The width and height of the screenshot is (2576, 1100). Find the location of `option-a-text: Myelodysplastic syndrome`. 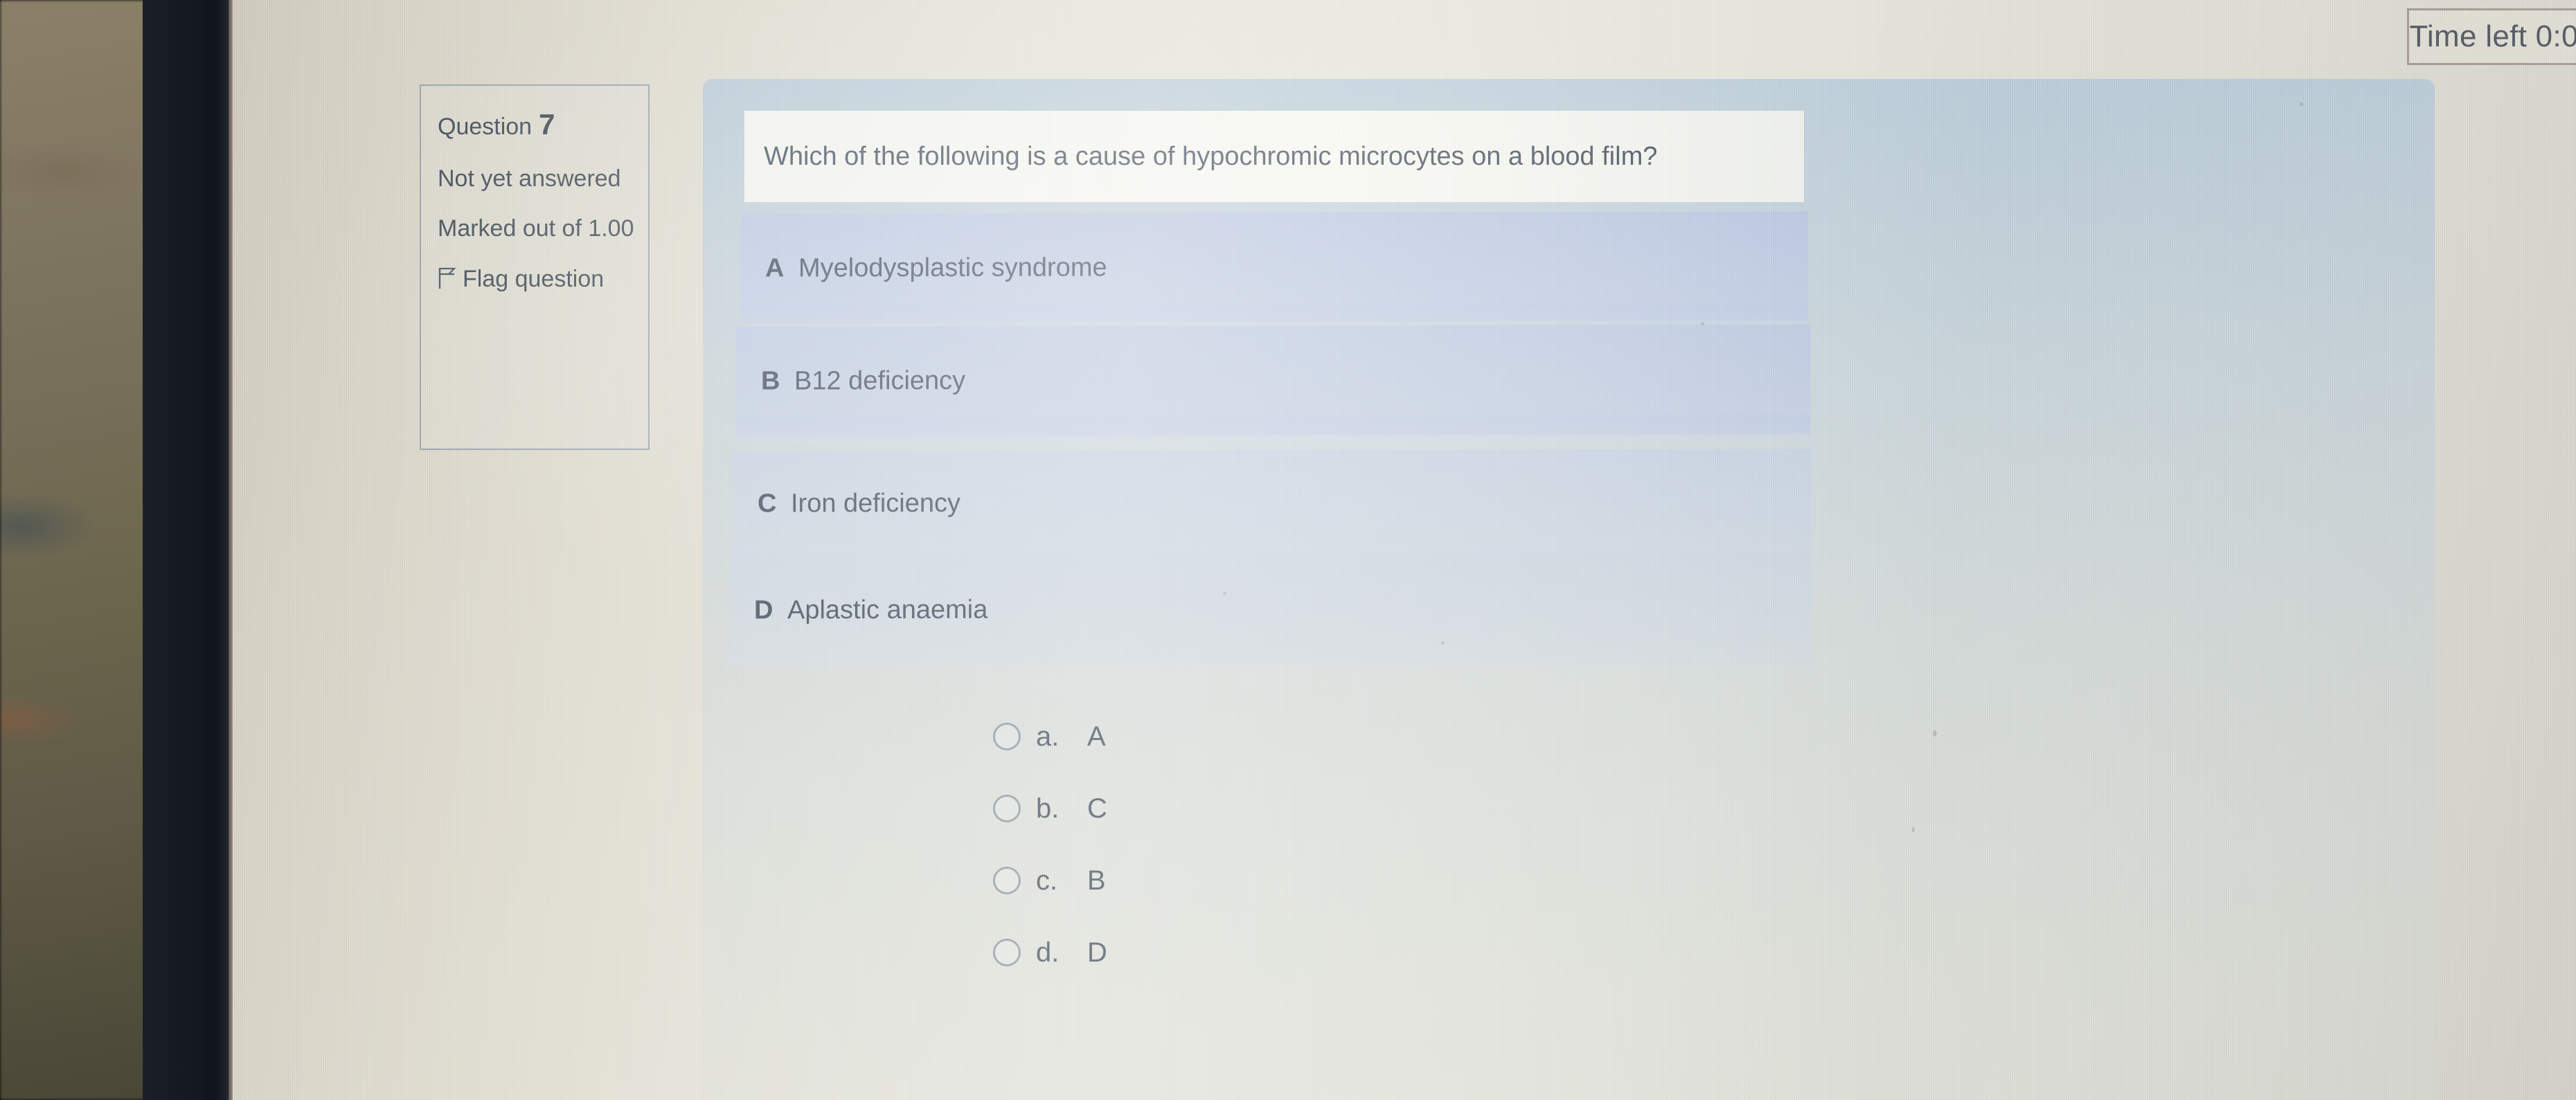

option-a-text: Myelodysplastic syndrome is located at coordinates (952, 267).